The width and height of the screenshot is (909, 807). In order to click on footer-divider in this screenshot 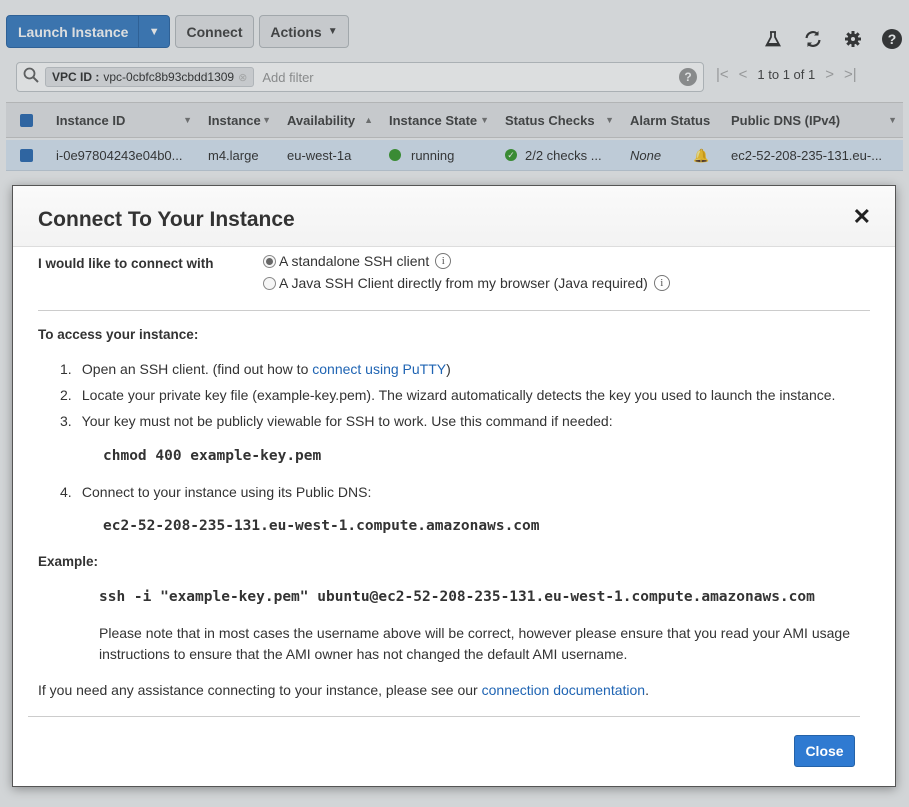, I will do `click(444, 716)`.